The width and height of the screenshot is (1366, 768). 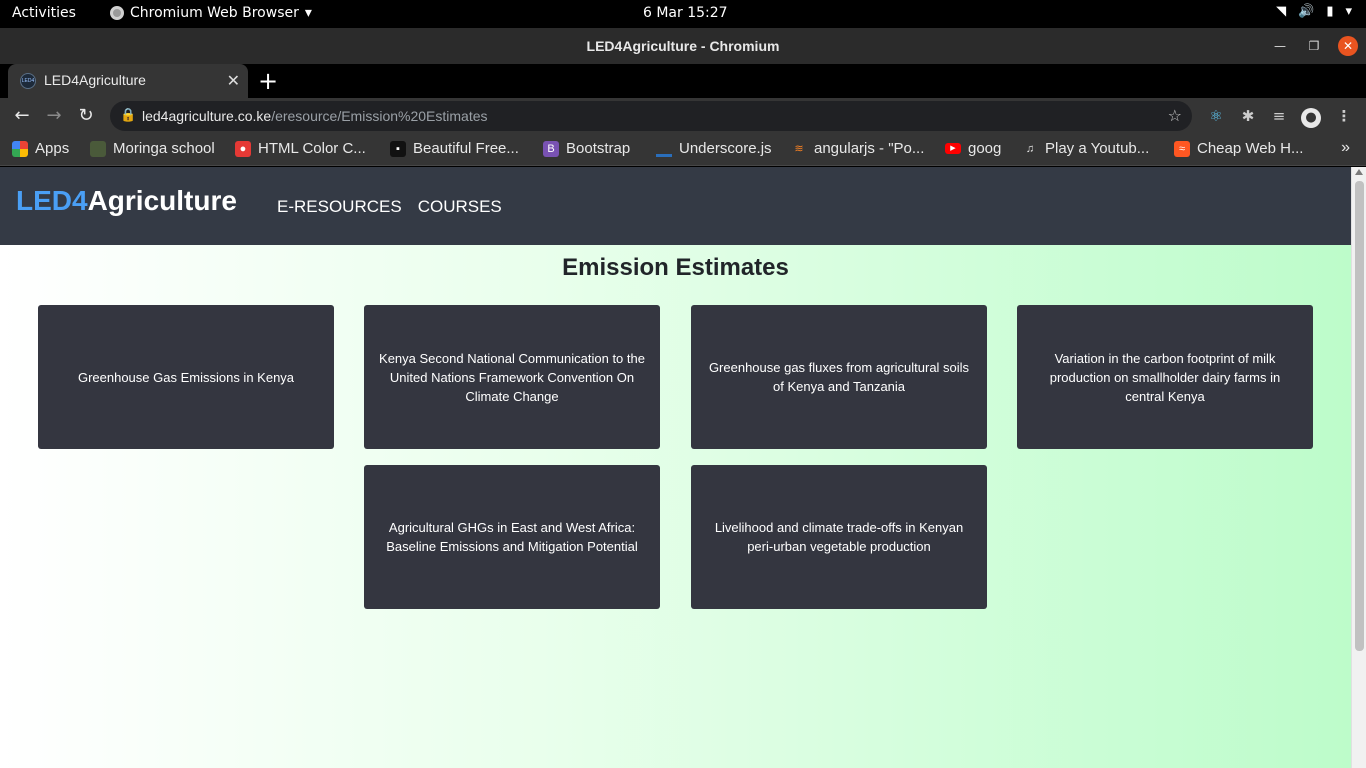 What do you see at coordinates (799, 148) in the screenshot?
I see `stackoverflow-icon: ≋` at bounding box center [799, 148].